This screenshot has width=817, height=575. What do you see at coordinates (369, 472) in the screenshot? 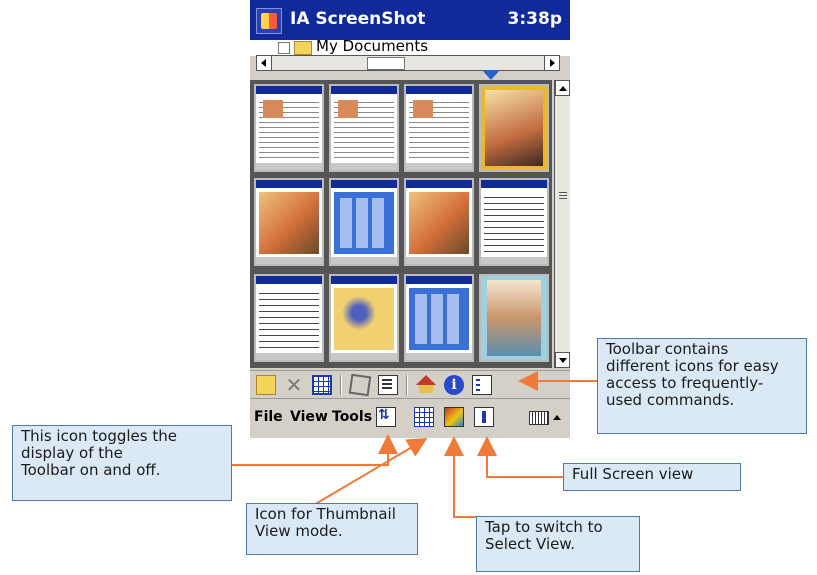
I see `arrow-thumbnail` at bounding box center [369, 472].